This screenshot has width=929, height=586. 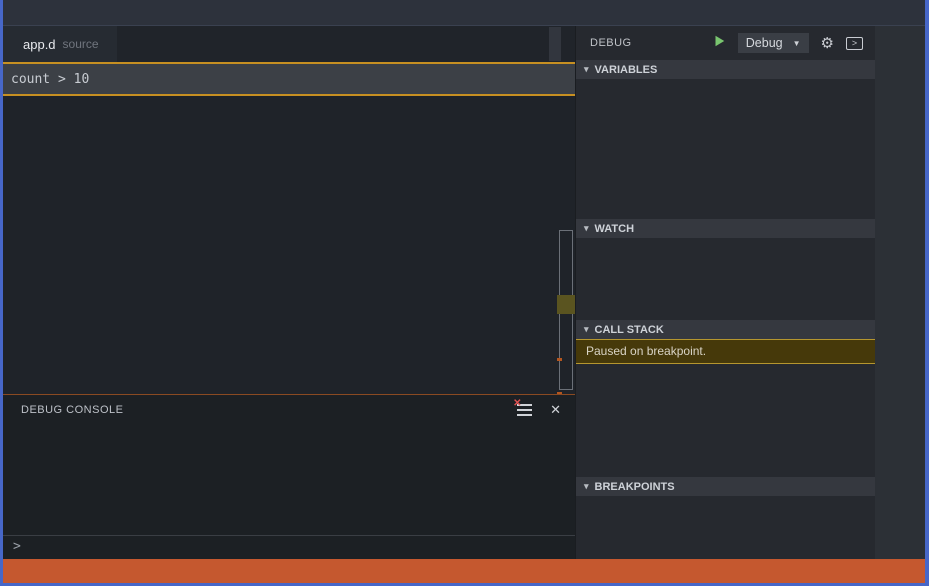 I want to click on editor-scrollbar, so click(x=566, y=228).